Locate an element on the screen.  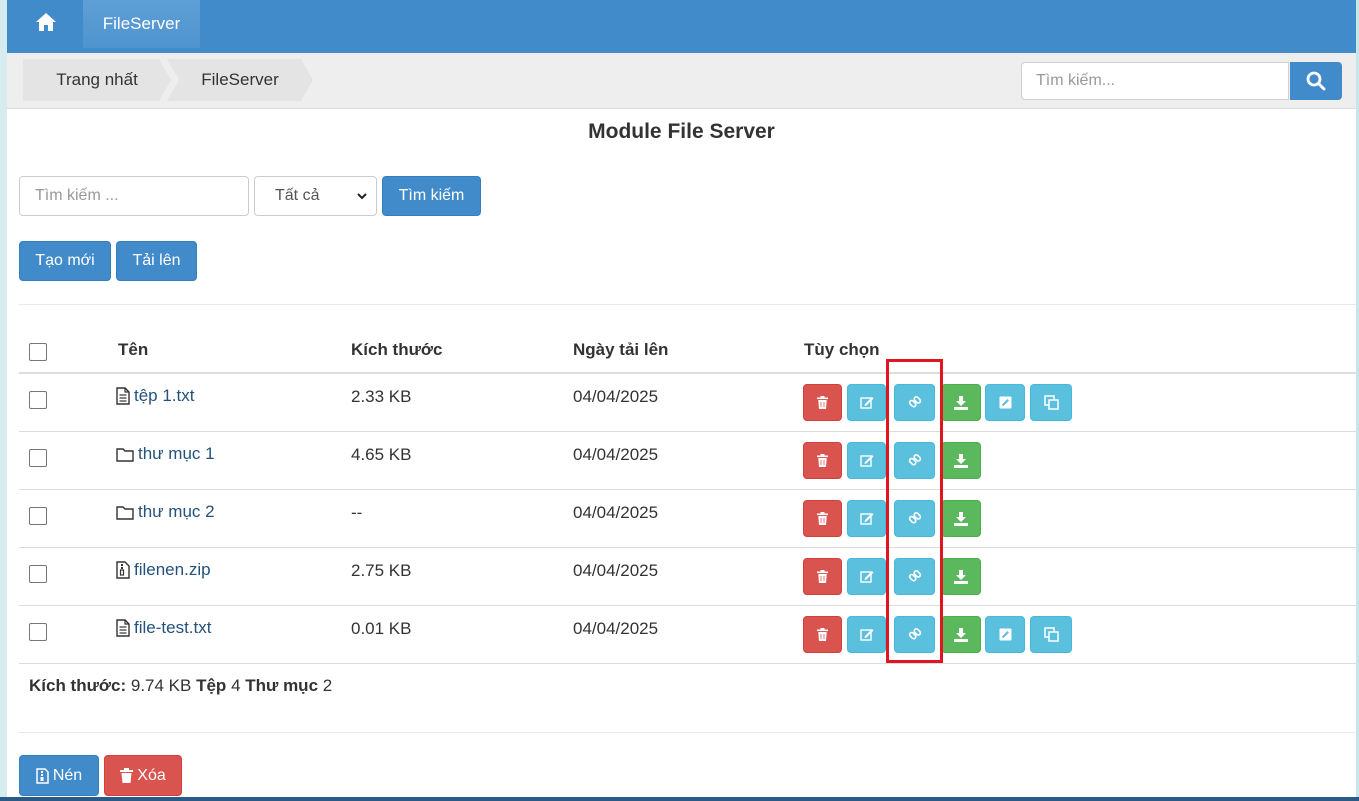
summary-size-label: Kích thước: is located at coordinates (78, 685).